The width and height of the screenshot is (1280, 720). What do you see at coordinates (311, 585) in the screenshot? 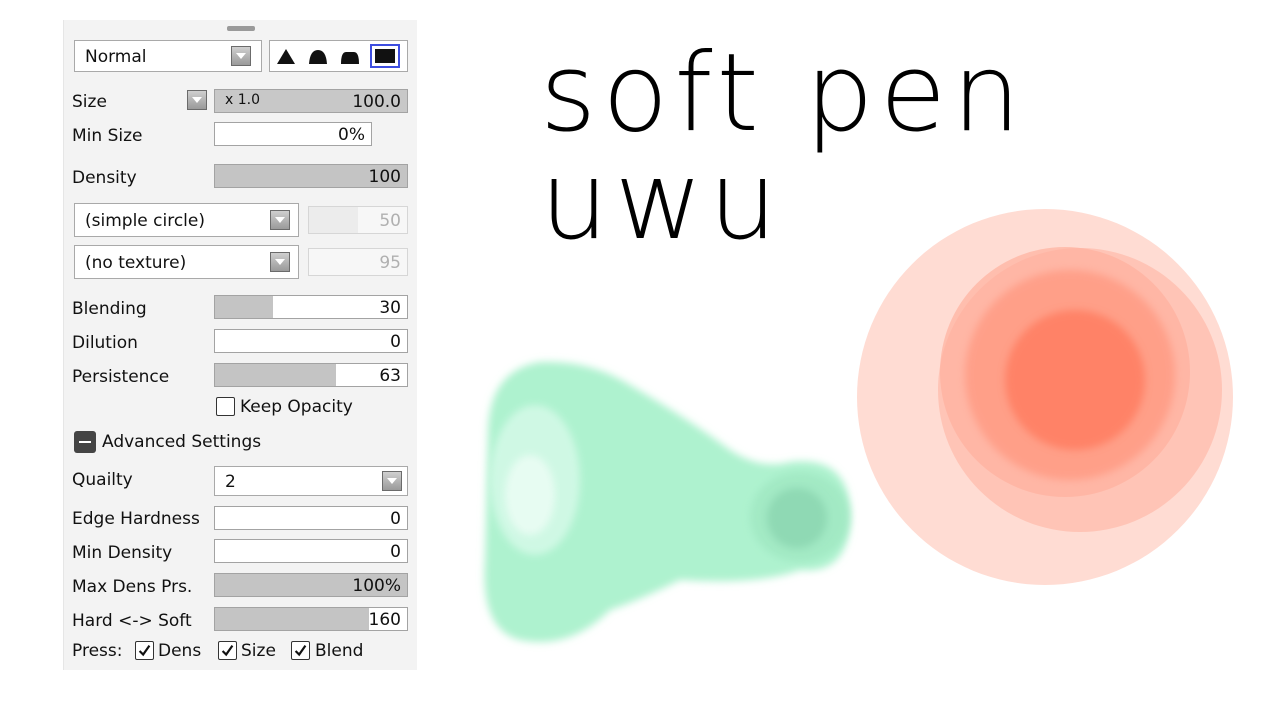
I see `max-dens-prs-field: 100%` at bounding box center [311, 585].